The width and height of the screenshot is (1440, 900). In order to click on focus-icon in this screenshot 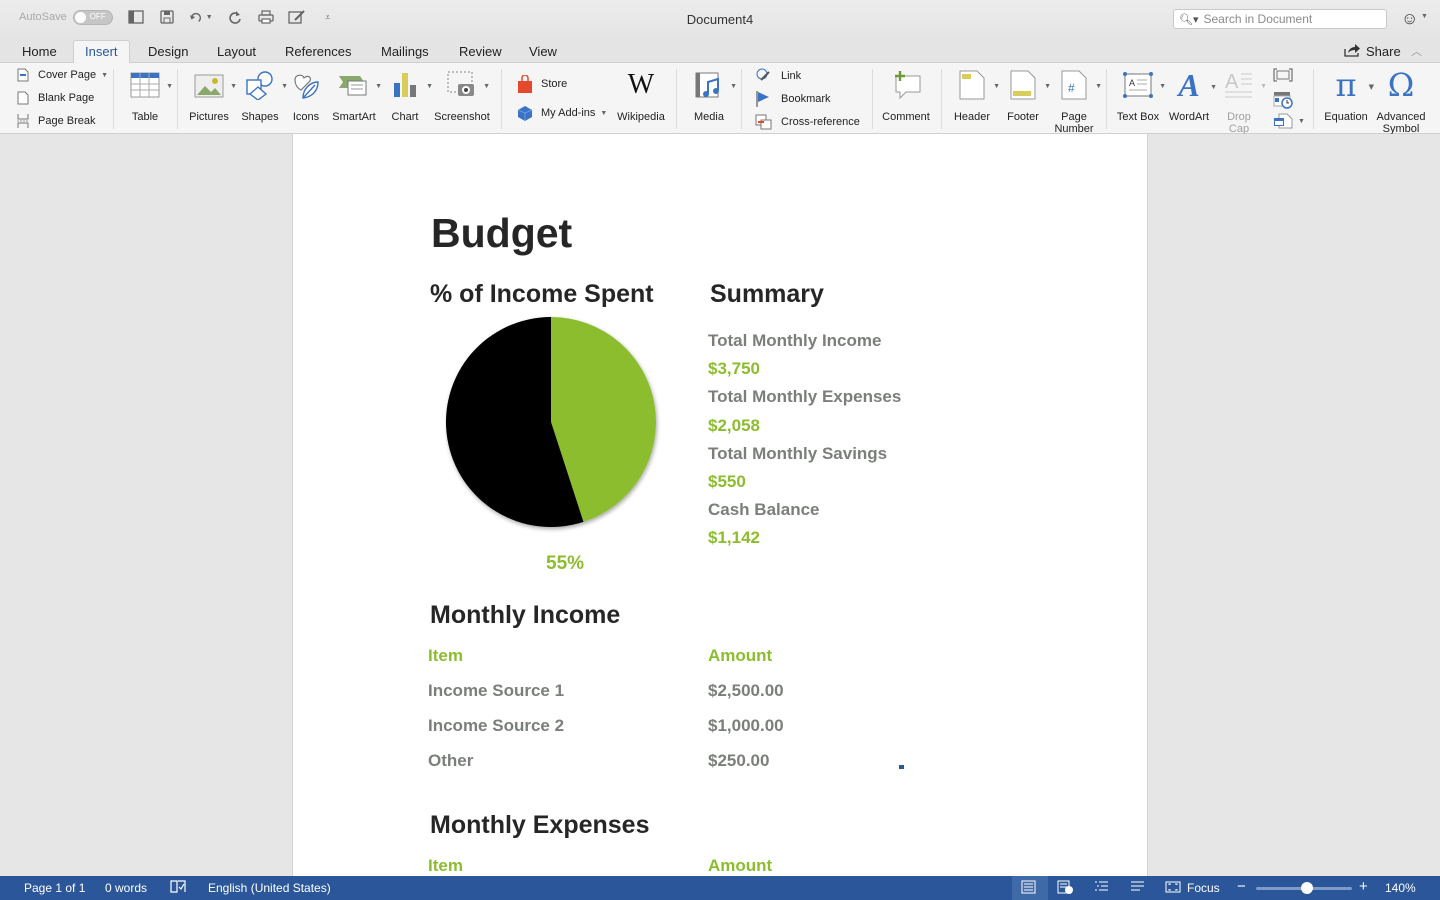, I will do `click(1173, 888)`.